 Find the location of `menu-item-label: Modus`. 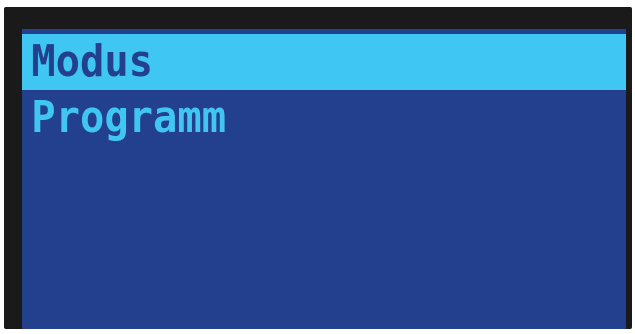

menu-item-label: Modus is located at coordinates (92, 61).